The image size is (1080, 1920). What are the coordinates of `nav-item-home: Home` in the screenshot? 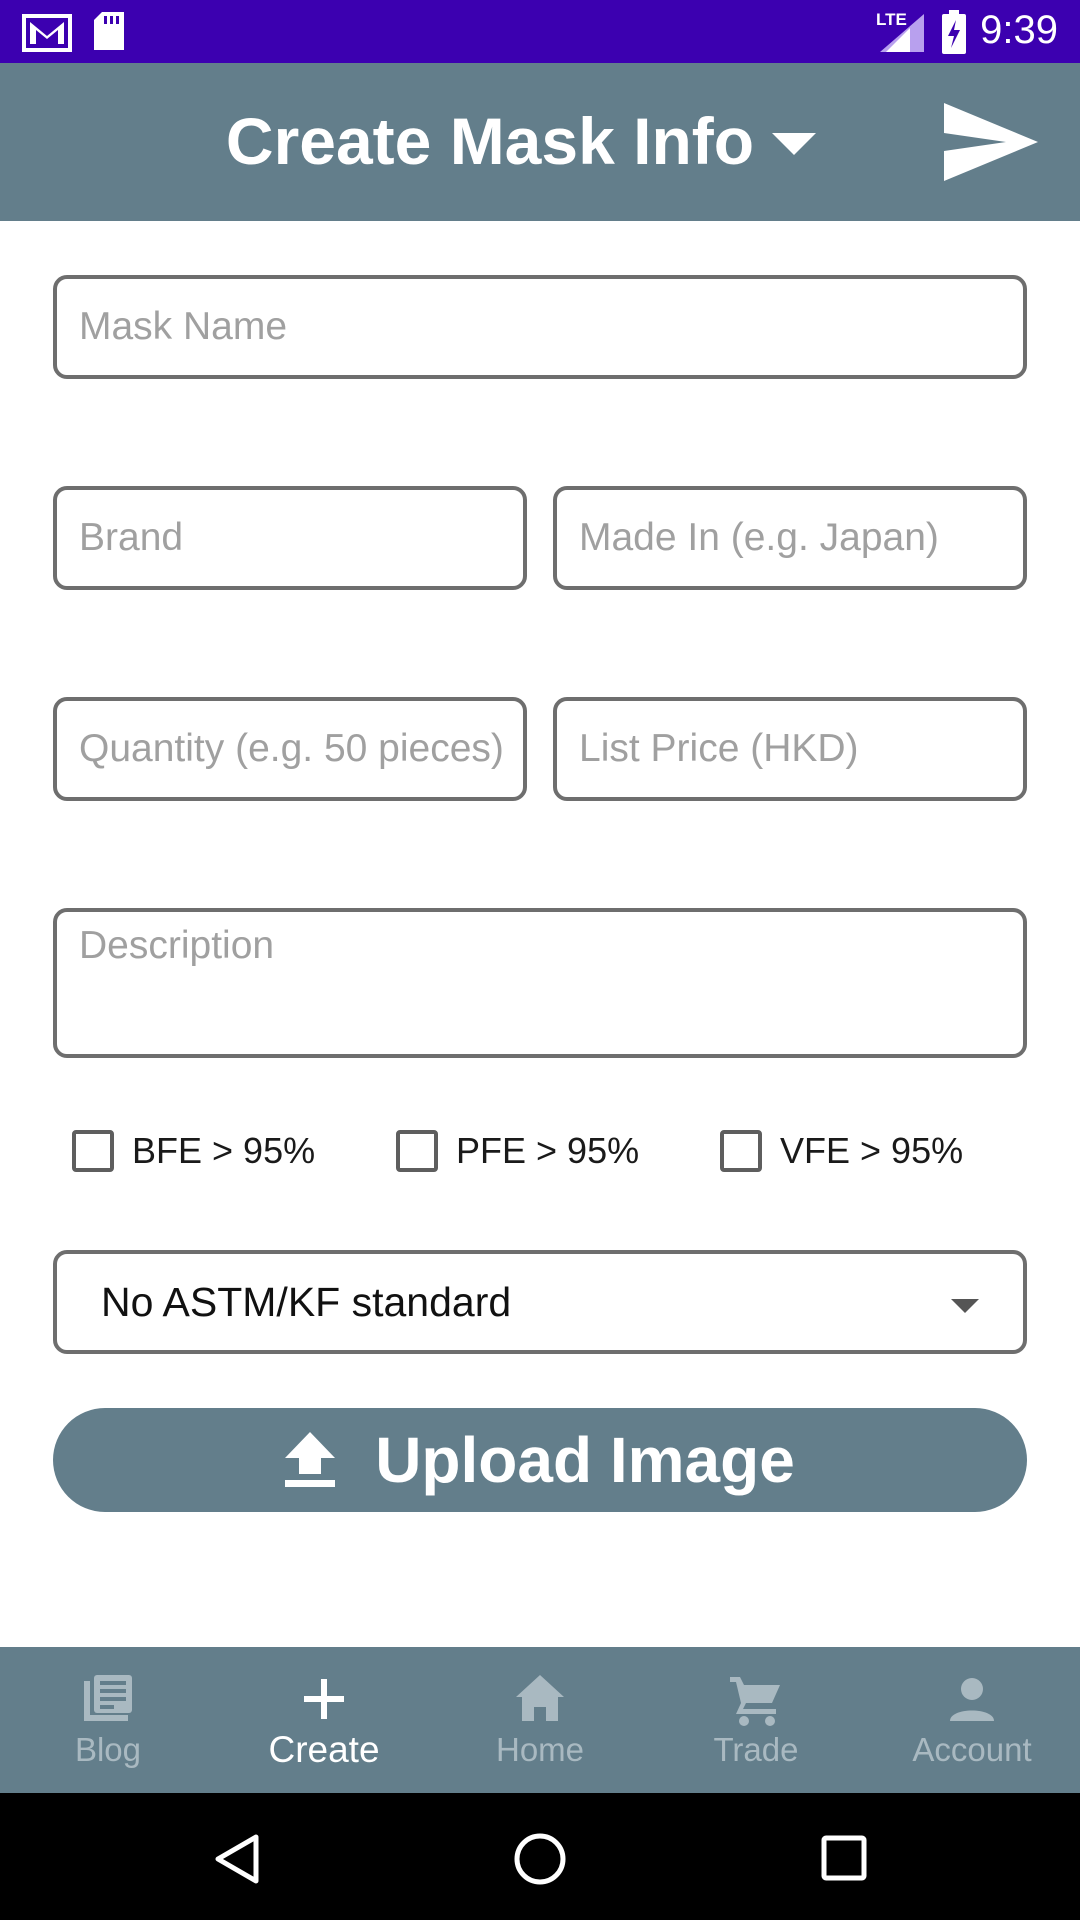 It's located at (540, 1720).